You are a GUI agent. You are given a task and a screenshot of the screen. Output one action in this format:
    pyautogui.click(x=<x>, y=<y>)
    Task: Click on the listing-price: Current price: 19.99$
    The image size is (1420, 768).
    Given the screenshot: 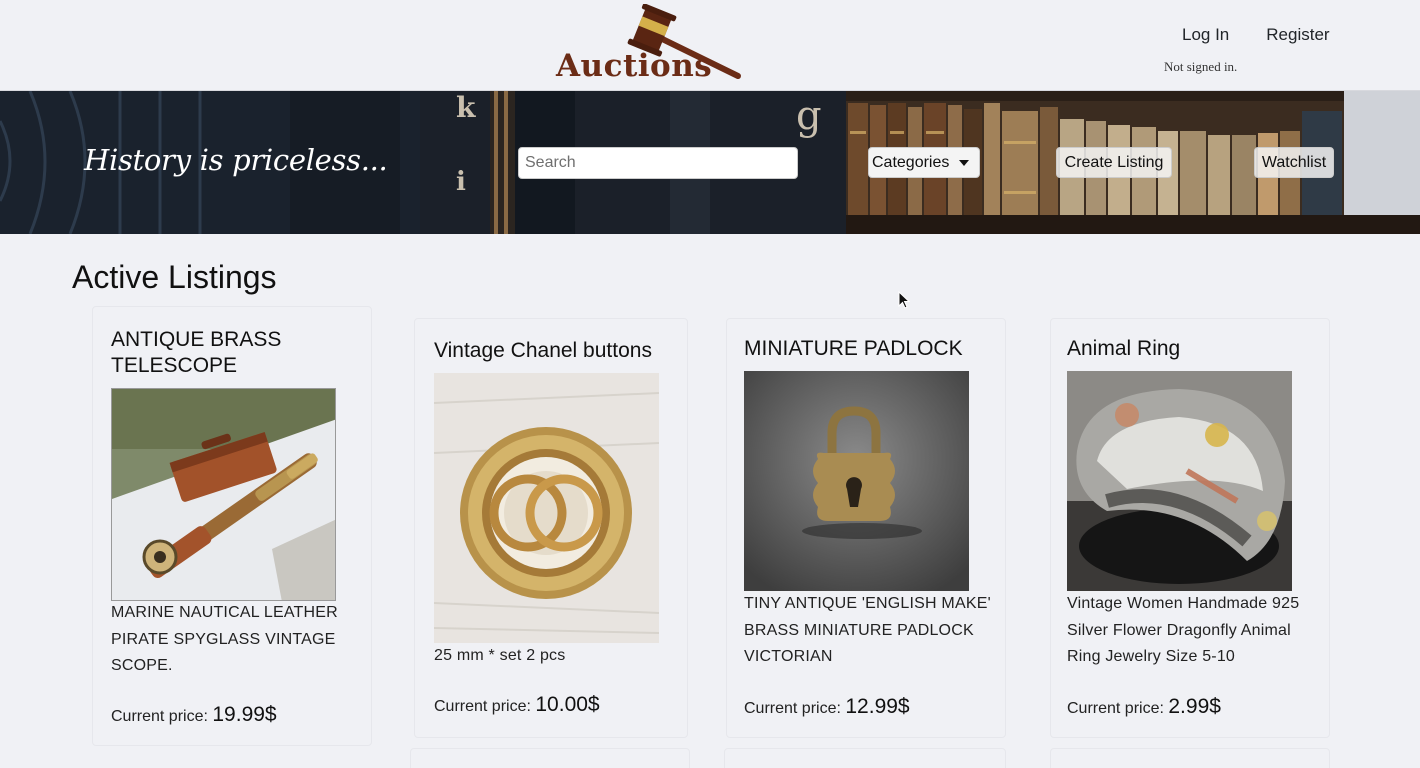 What is the action you would take?
    pyautogui.click(x=194, y=715)
    